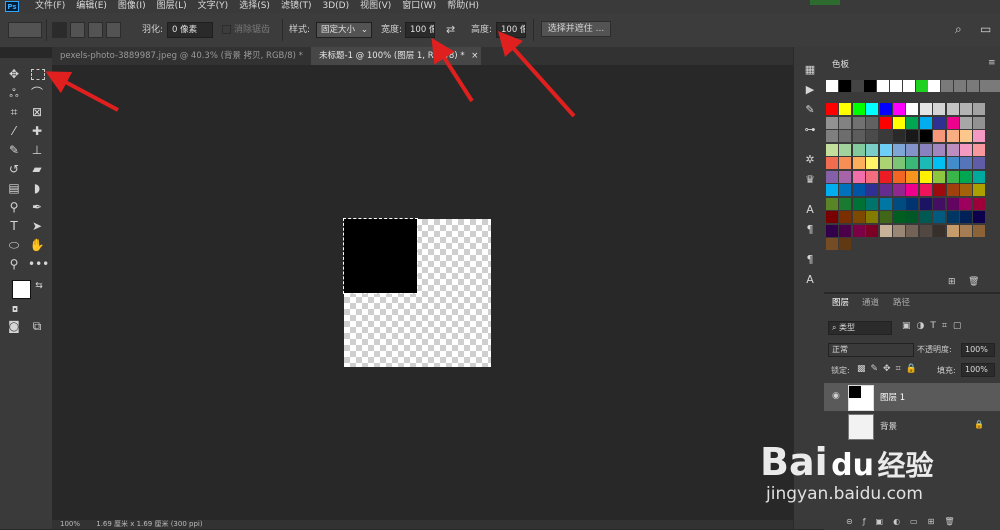 Image resolution: width=1000 pixels, height=530 pixels. What do you see at coordinates (37, 112) in the screenshot?
I see `frame-tool-icon: ⊠` at bounding box center [37, 112].